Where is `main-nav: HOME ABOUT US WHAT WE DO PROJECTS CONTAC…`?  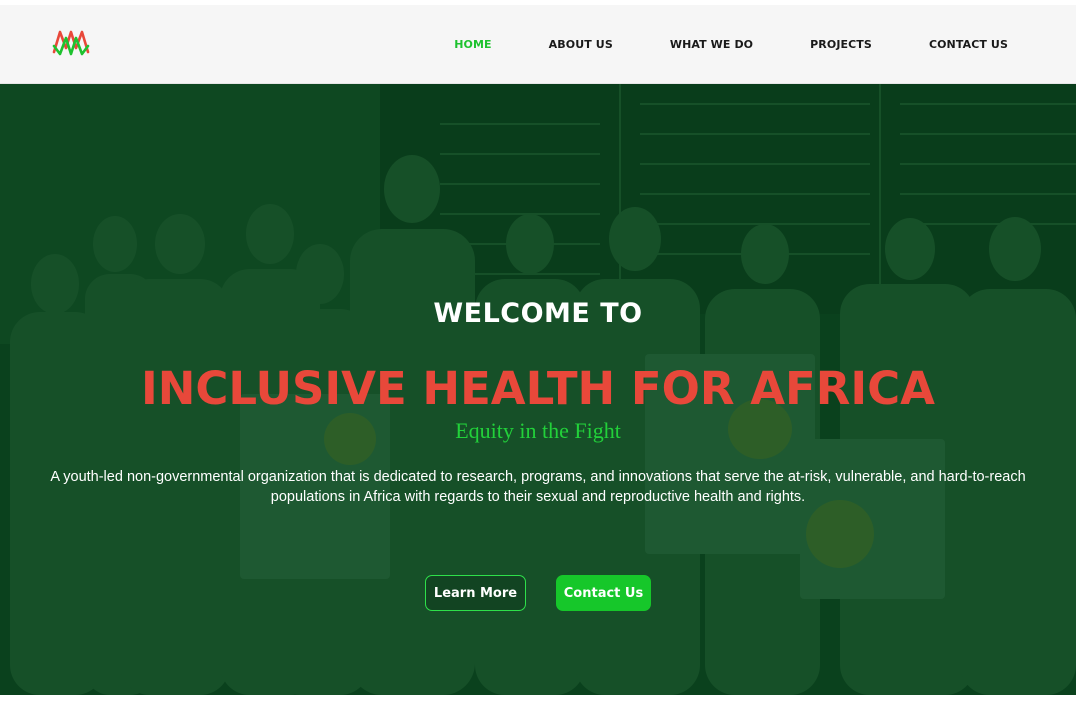
main-nav: HOME ABOUT US WHAT WE DO PROJECTS CONTAC… is located at coordinates (731, 44).